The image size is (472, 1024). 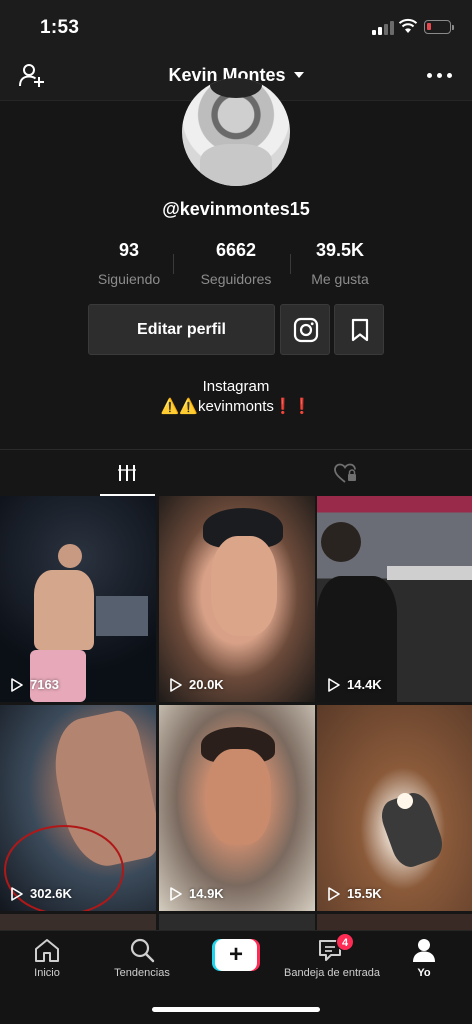 What do you see at coordinates (47, 950) in the screenshot?
I see `home-icon` at bounding box center [47, 950].